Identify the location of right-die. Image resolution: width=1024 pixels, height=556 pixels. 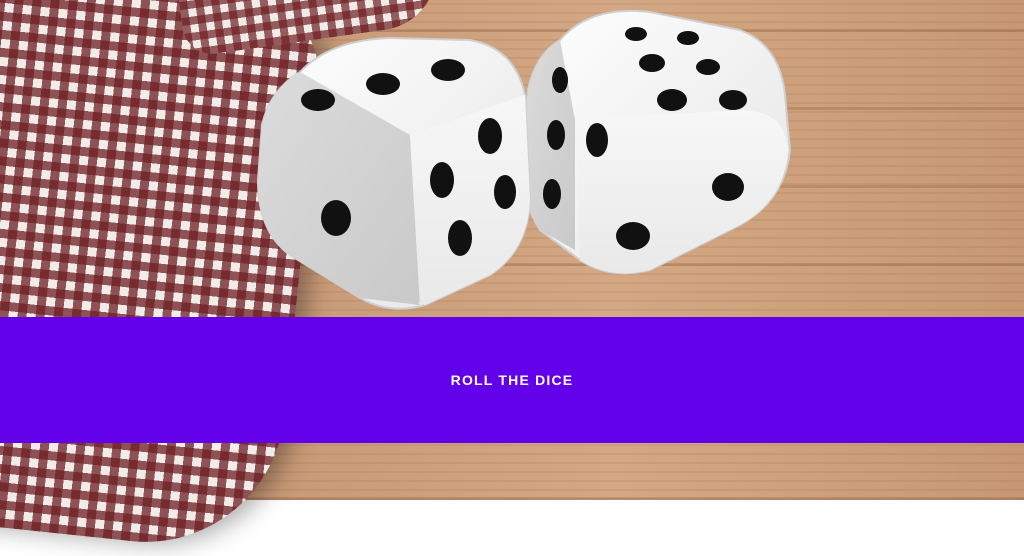
(656, 142).